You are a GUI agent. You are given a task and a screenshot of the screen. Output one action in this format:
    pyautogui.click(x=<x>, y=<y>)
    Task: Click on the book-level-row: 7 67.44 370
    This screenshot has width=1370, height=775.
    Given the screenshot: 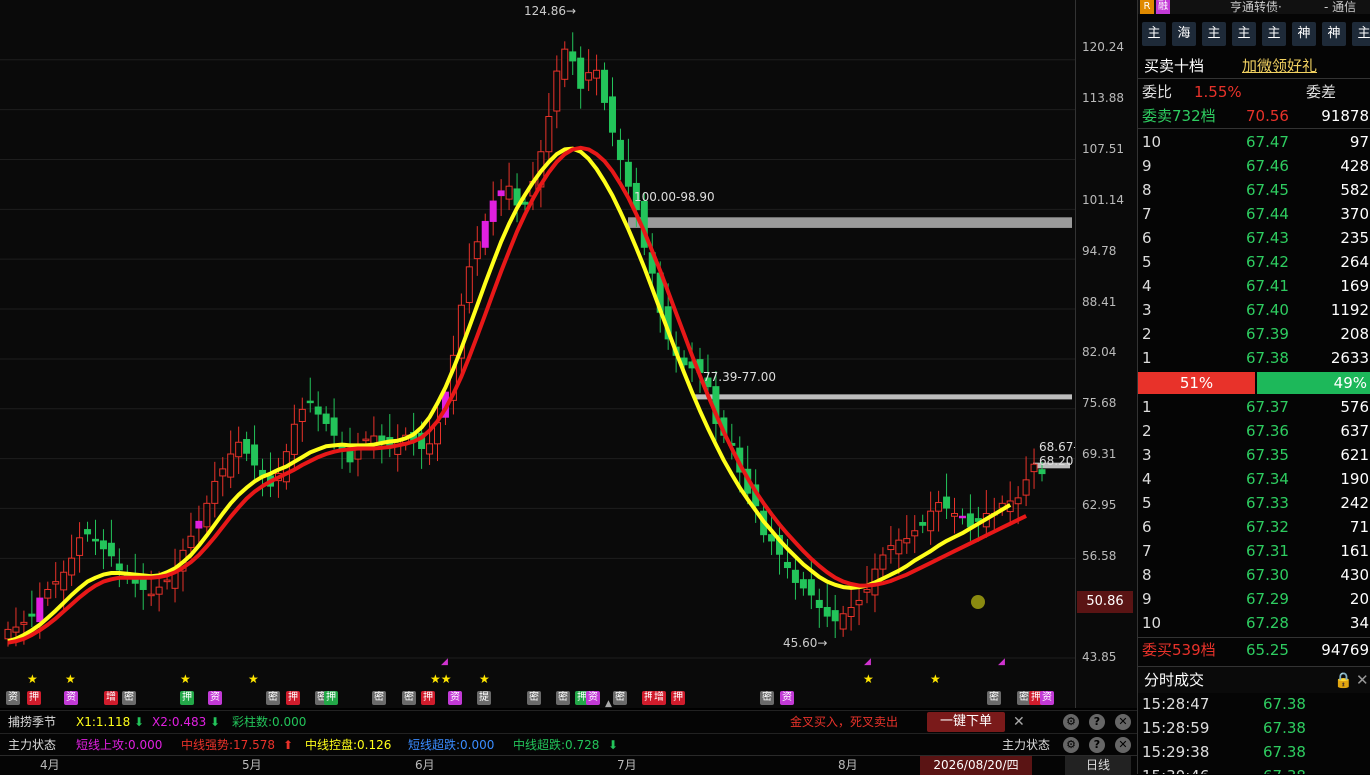 What is the action you would take?
    pyautogui.click(x=1254, y=214)
    